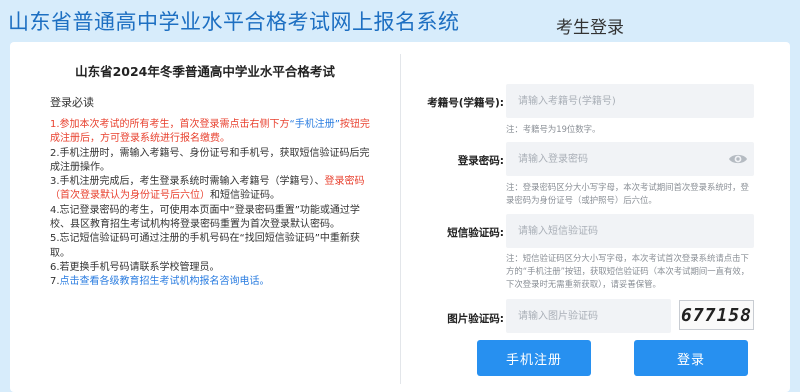 Image resolution: width=800 pixels, height=392 pixels. I want to click on notice-item-7: 7.点击查看各级教育招生考试机构报名咨询电话。, so click(212, 282).